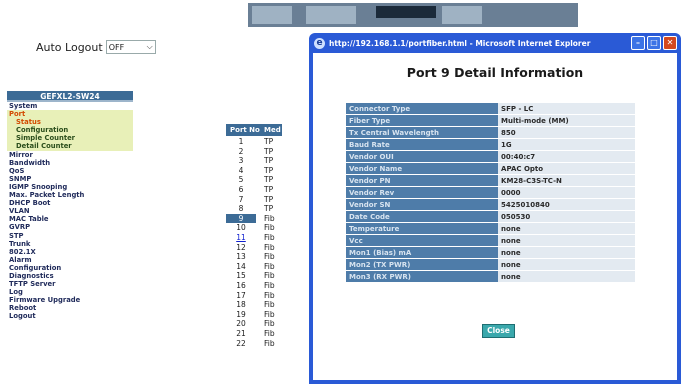  I want to click on table-row: 3 TP, so click(271, 160).